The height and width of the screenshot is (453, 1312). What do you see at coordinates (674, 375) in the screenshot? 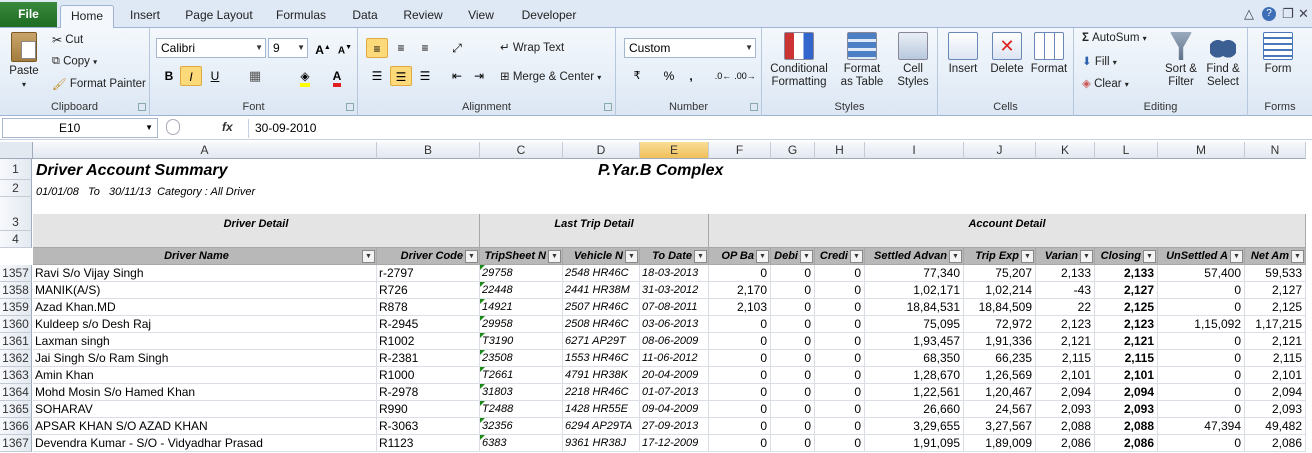
I see `table-cell: 20-04-2009` at bounding box center [674, 375].